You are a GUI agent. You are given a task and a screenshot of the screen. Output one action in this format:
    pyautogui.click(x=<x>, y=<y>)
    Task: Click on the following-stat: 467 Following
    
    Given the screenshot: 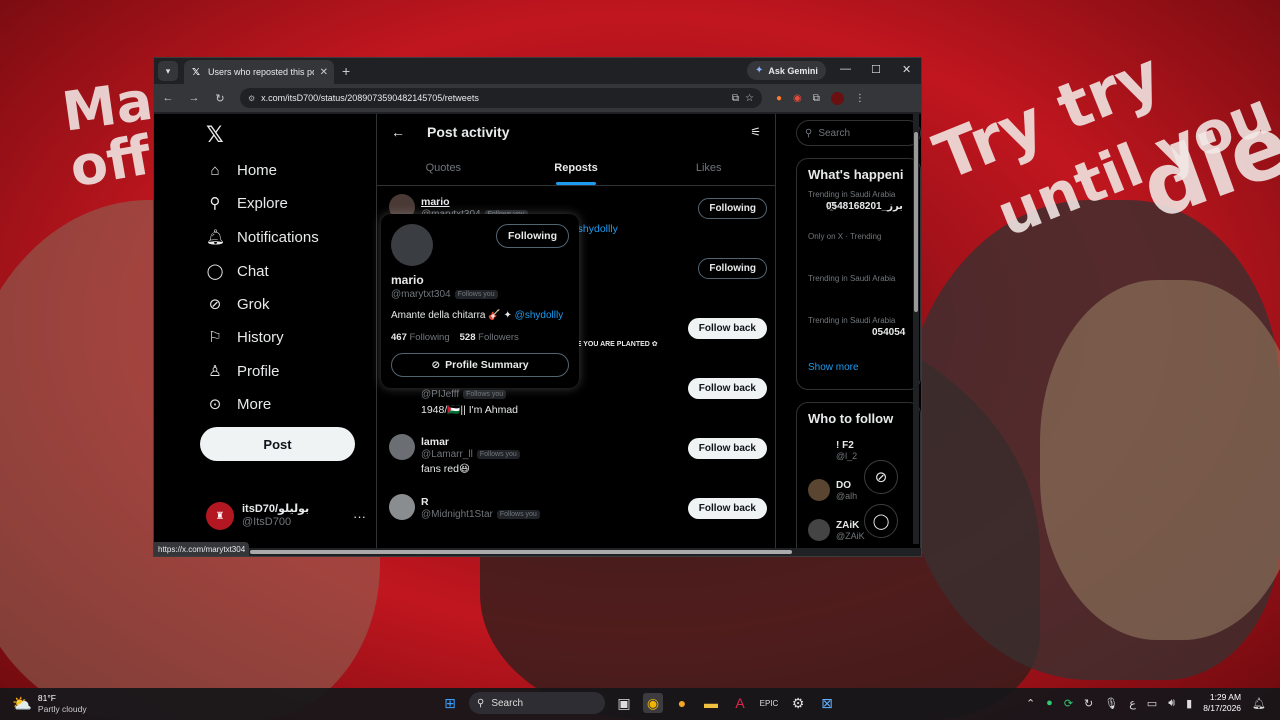 What is the action you would take?
    pyautogui.click(x=420, y=337)
    